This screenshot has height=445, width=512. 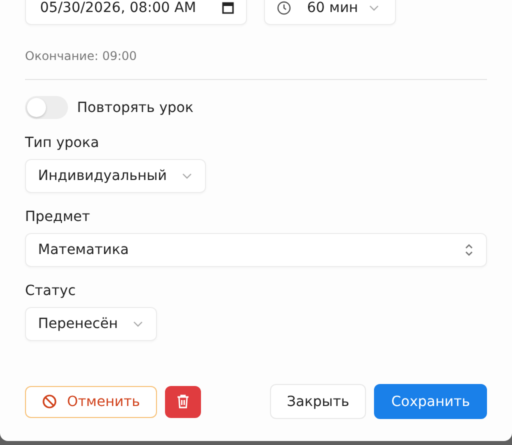 I want to click on repeat-toggle, so click(x=46, y=107).